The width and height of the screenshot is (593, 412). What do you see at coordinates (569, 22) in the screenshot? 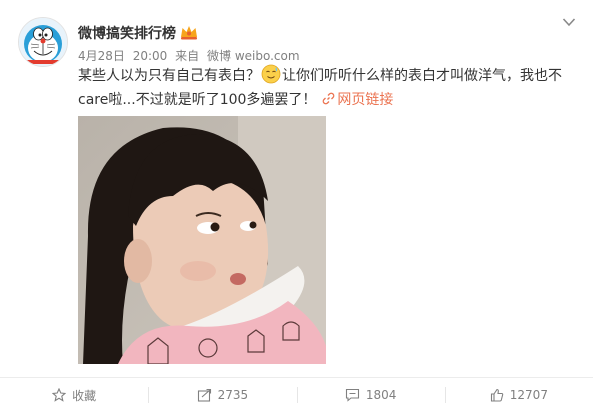
I see `chevron-down-icon` at bounding box center [569, 22].